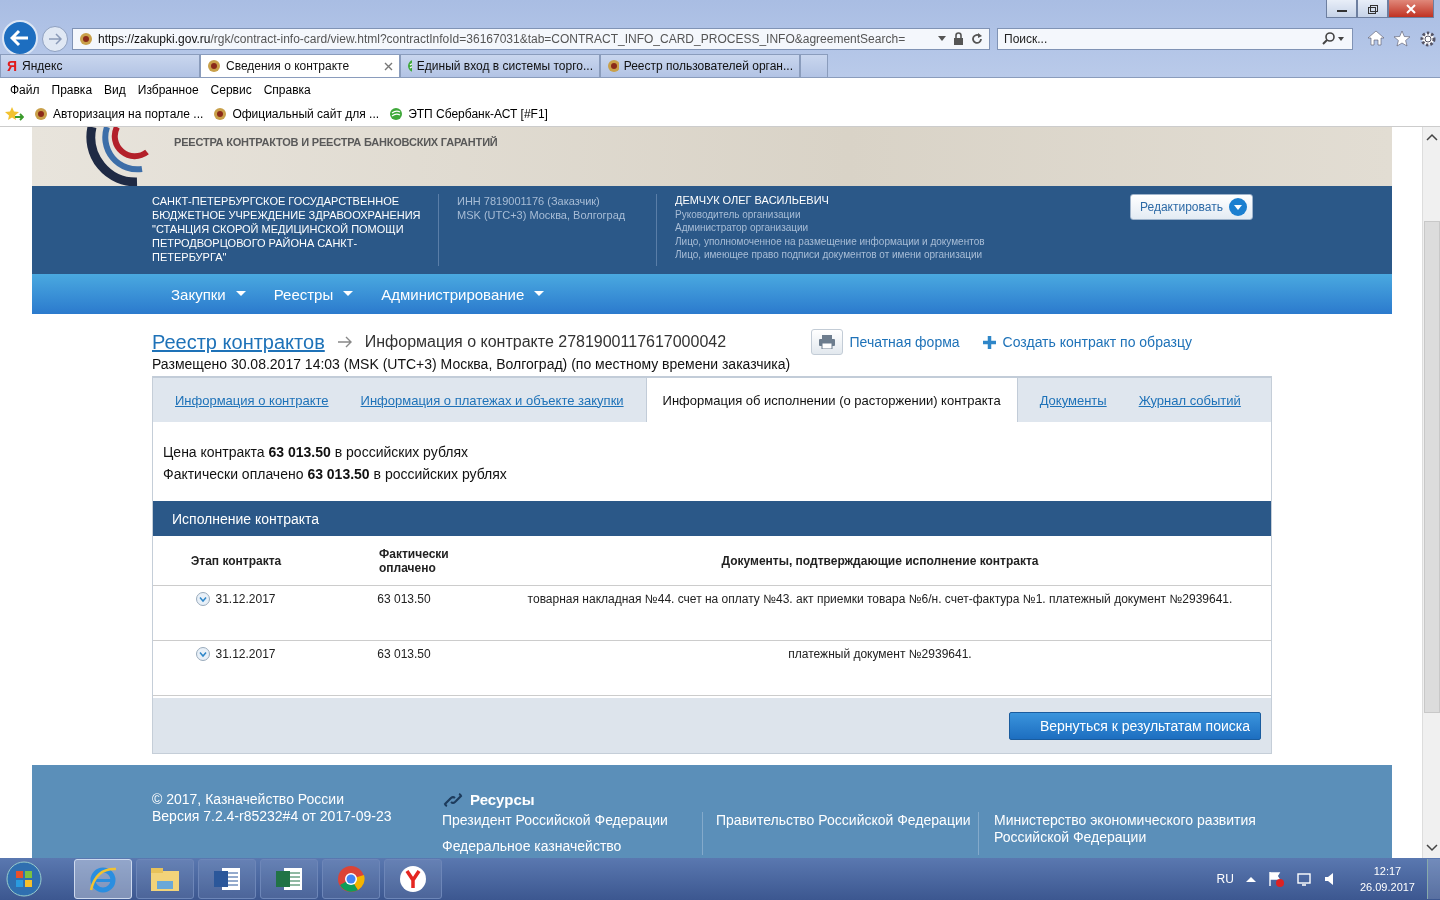 Image resolution: width=1440 pixels, height=900 pixels. What do you see at coordinates (847, 820) in the screenshot?
I see `footer-link: Правительство Российской Федерации` at bounding box center [847, 820].